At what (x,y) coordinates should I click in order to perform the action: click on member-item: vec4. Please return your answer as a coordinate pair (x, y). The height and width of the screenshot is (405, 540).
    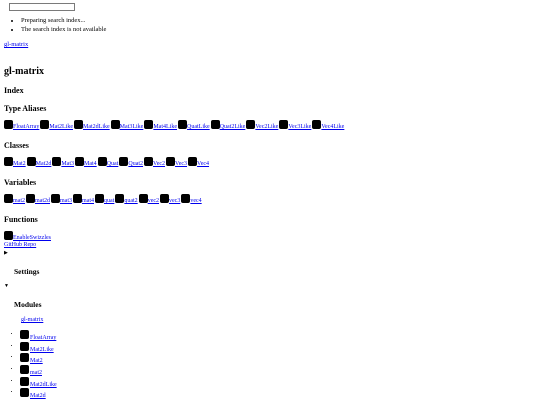
    Looking at the image, I should click on (191, 199).